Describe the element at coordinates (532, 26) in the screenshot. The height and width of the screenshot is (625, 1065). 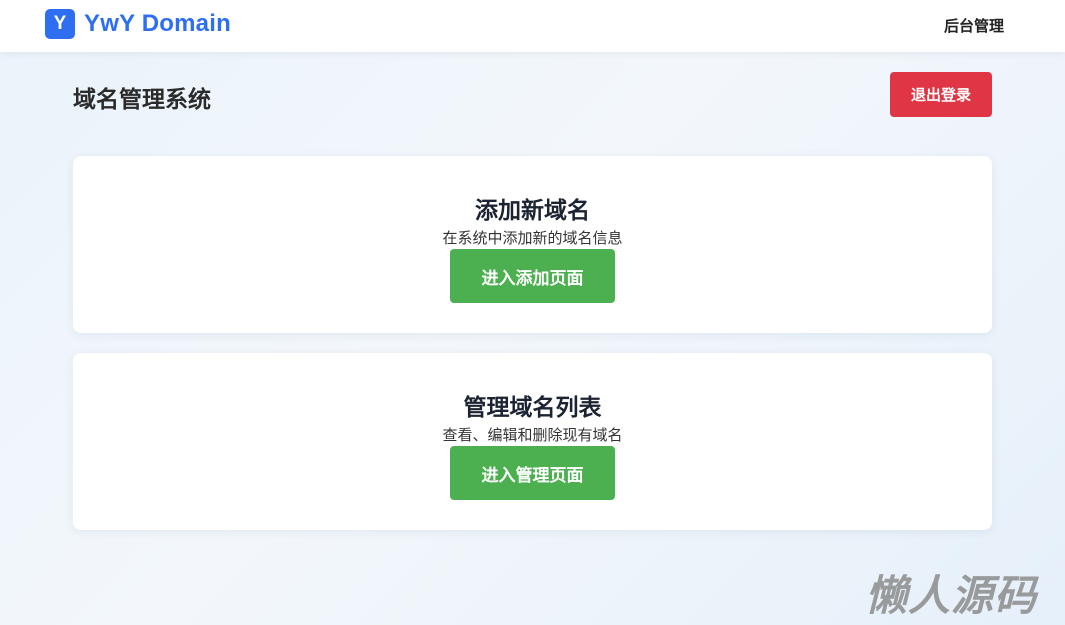
I see `top-navbar: Y YwY Domain 后台管理` at that location.